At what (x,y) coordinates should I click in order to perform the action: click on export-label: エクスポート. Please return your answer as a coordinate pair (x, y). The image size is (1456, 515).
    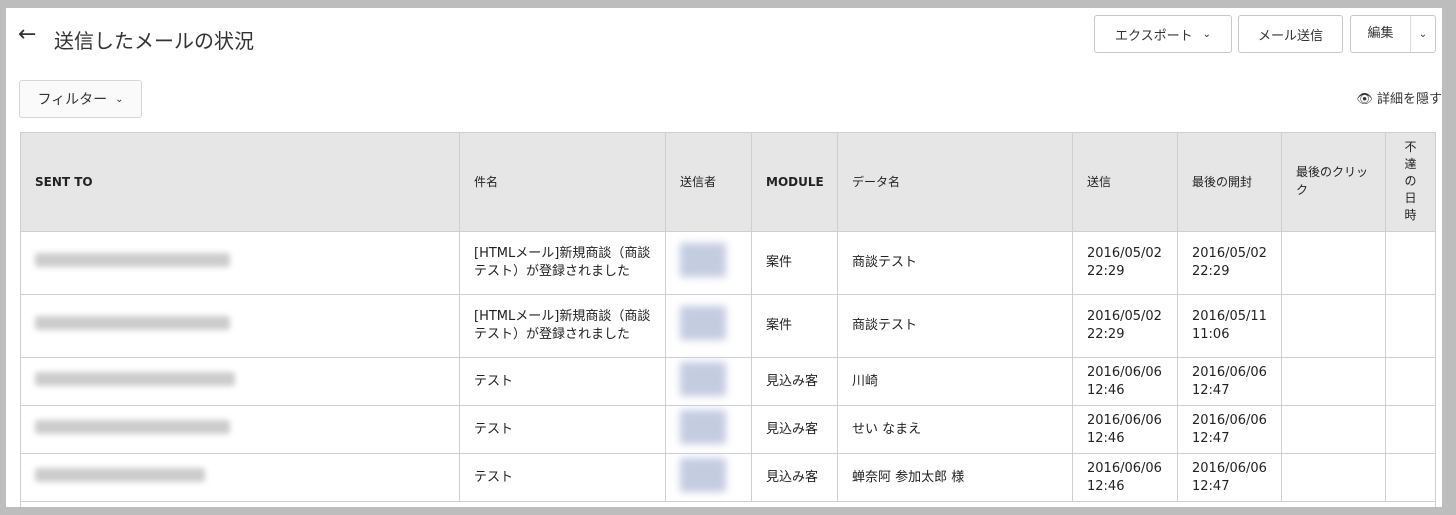
    Looking at the image, I should click on (1153, 36).